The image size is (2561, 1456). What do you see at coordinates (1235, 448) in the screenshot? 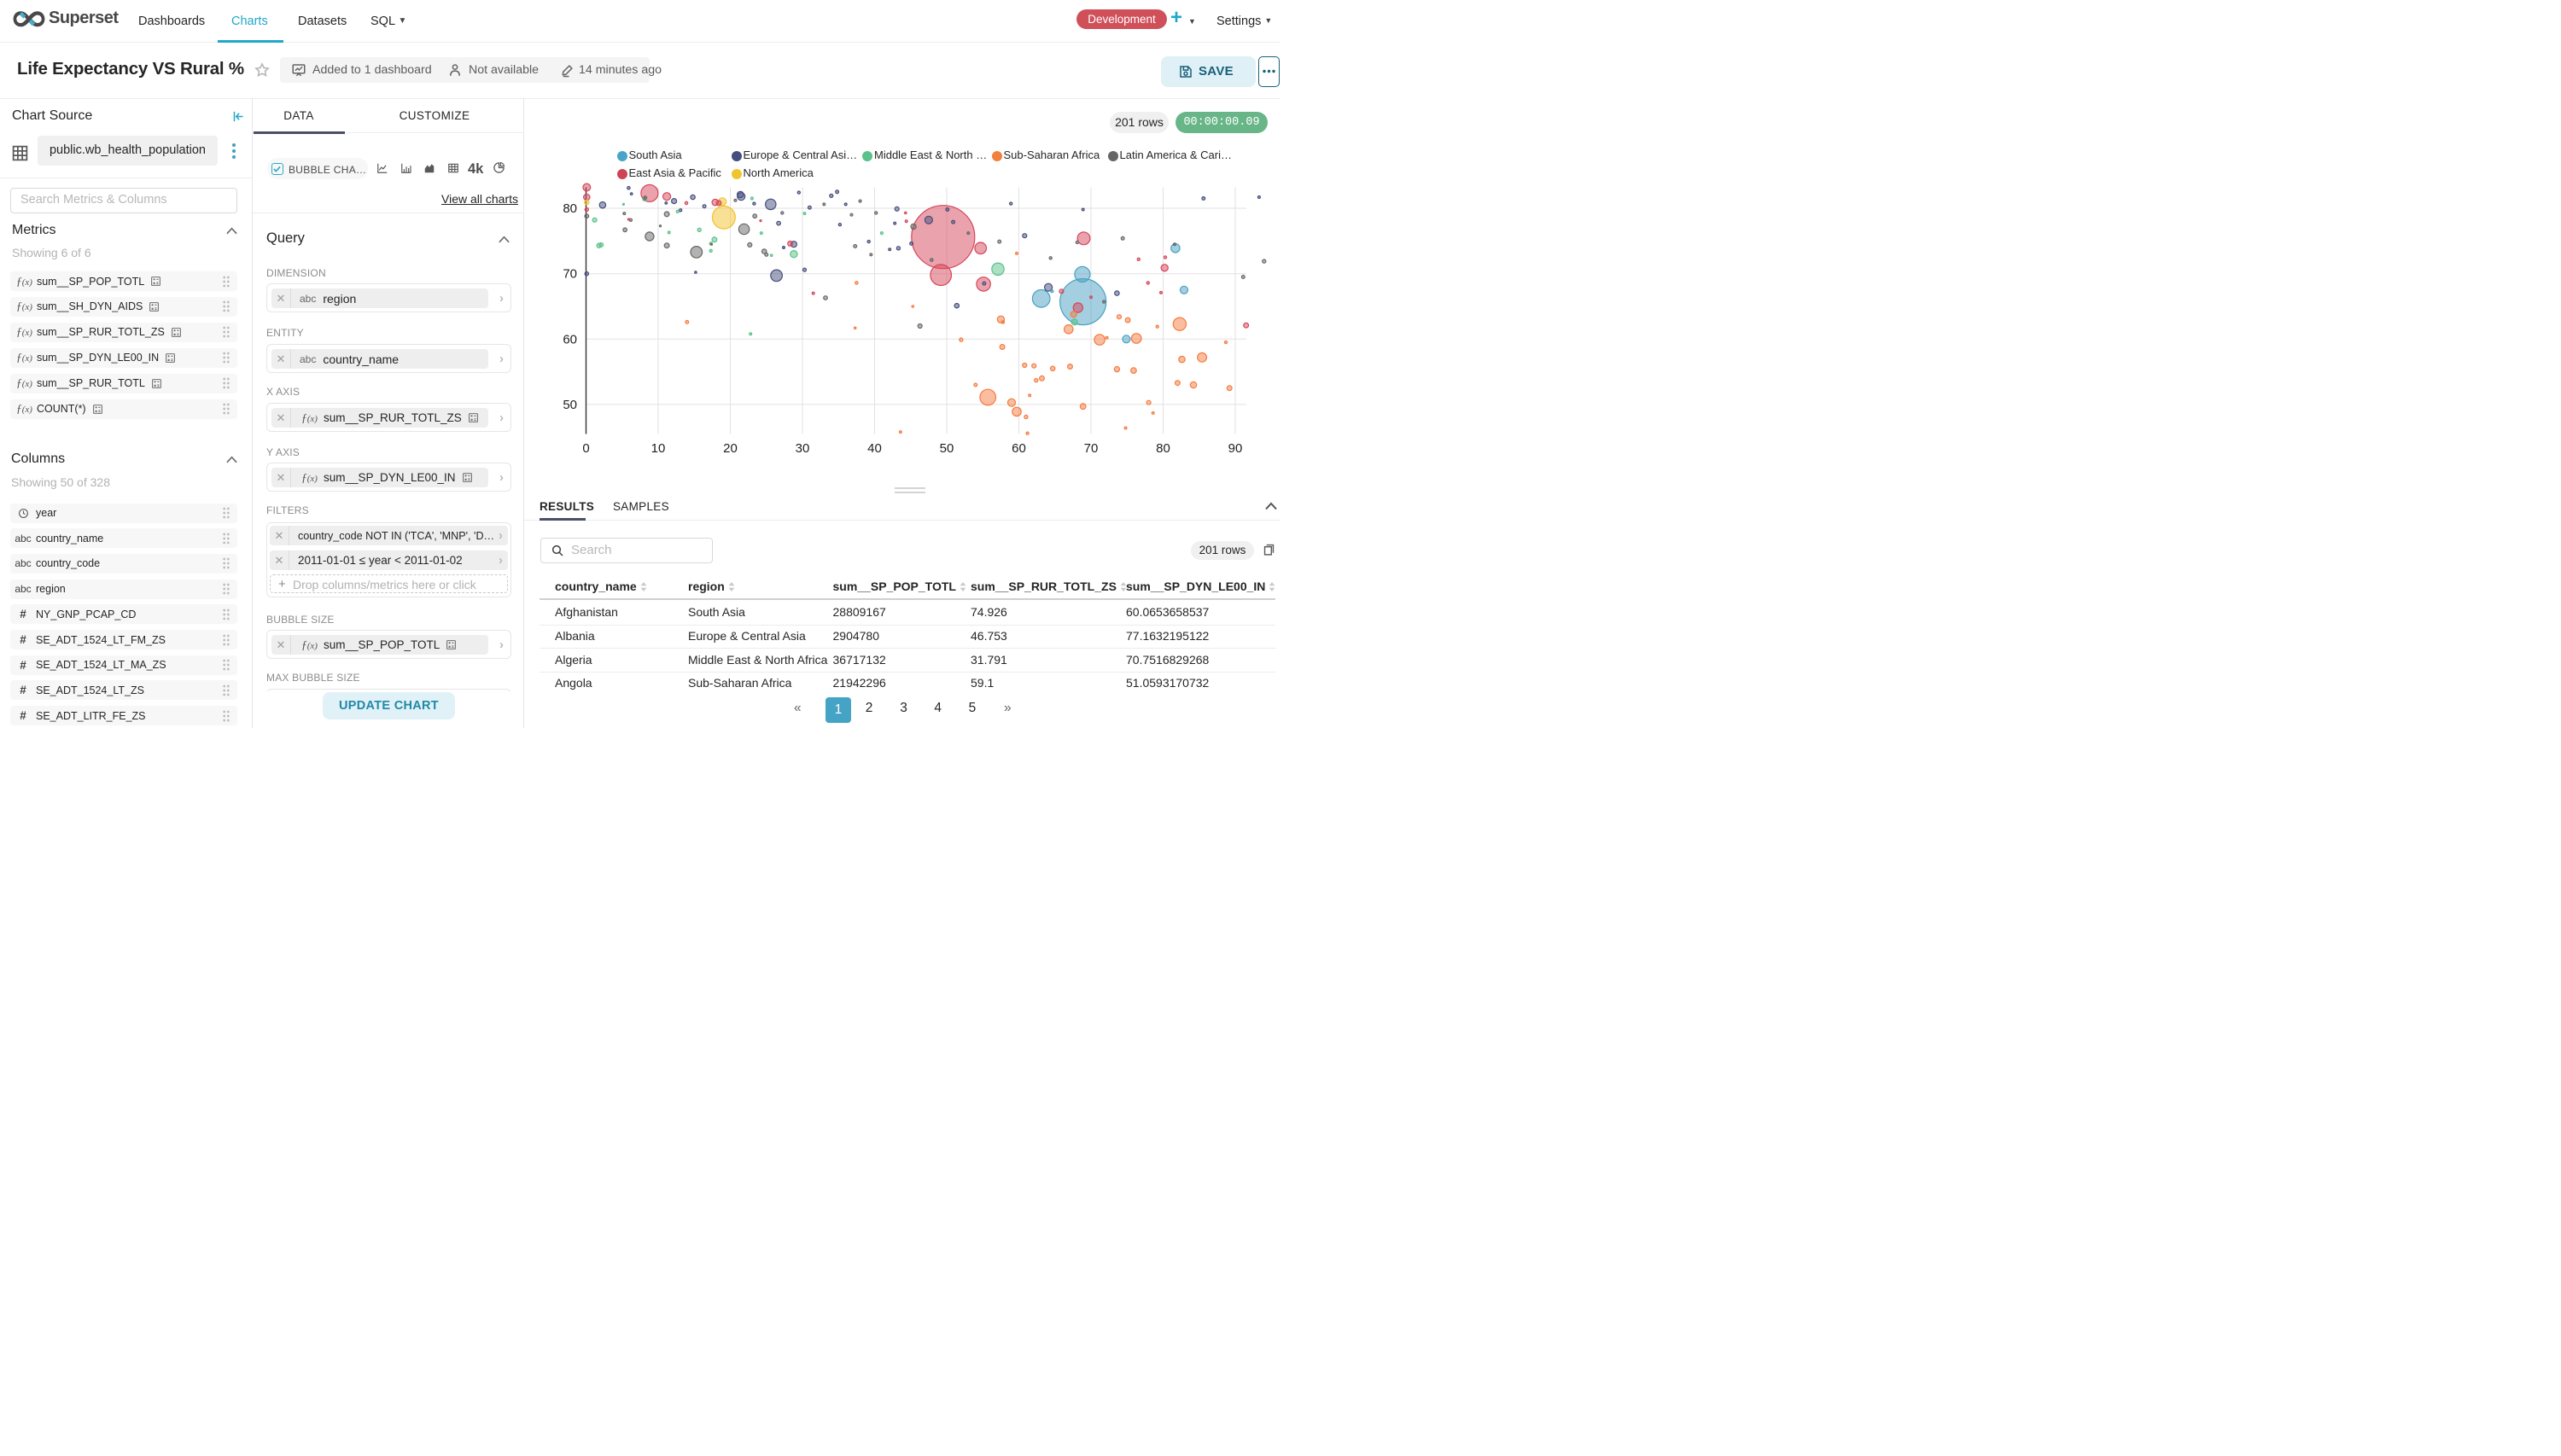
I see `svg-text: 90` at bounding box center [1235, 448].